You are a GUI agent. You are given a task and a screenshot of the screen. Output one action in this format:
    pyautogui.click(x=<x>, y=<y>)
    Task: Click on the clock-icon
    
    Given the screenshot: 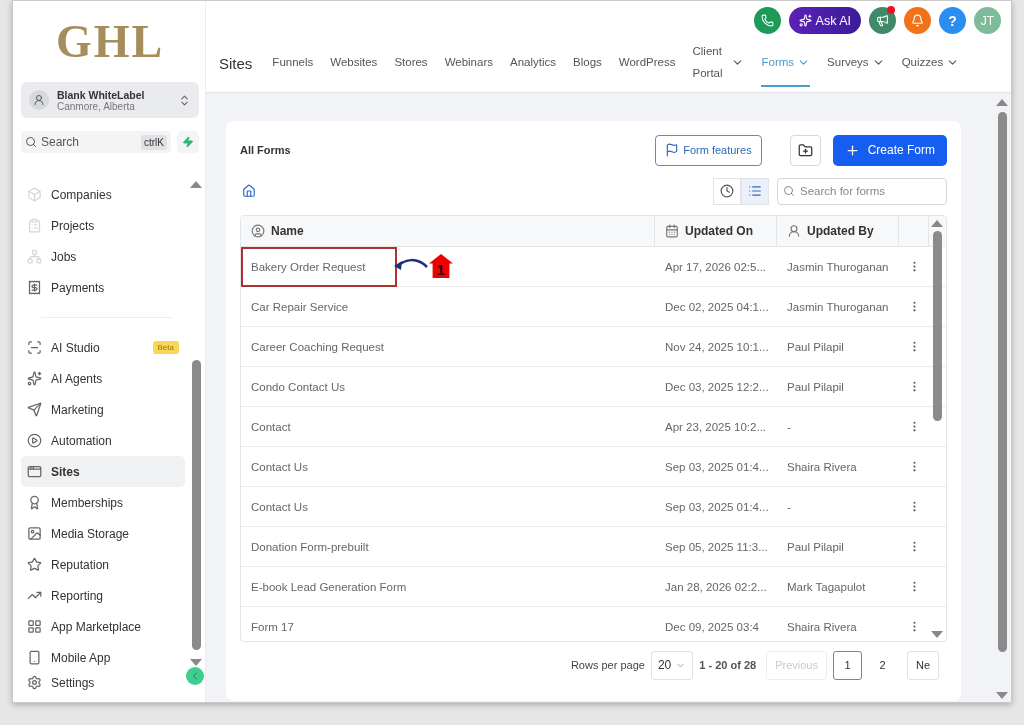 What is the action you would take?
    pyautogui.click(x=727, y=191)
    